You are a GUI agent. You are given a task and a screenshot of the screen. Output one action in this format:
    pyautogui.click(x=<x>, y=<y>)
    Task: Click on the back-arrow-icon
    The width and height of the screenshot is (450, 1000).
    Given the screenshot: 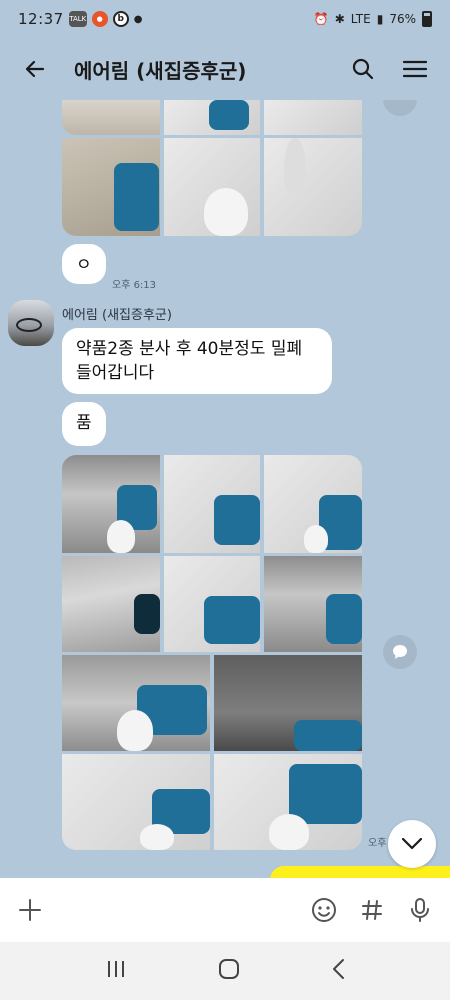 What is the action you would take?
    pyautogui.click(x=35, y=69)
    